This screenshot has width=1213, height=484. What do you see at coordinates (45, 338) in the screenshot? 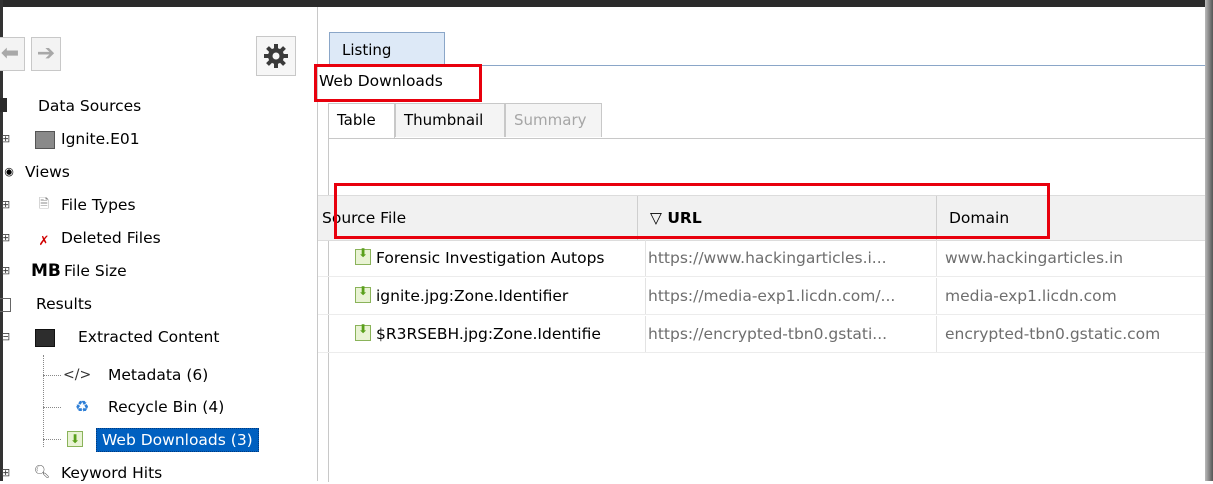
I see `extracted-content-icon` at bounding box center [45, 338].